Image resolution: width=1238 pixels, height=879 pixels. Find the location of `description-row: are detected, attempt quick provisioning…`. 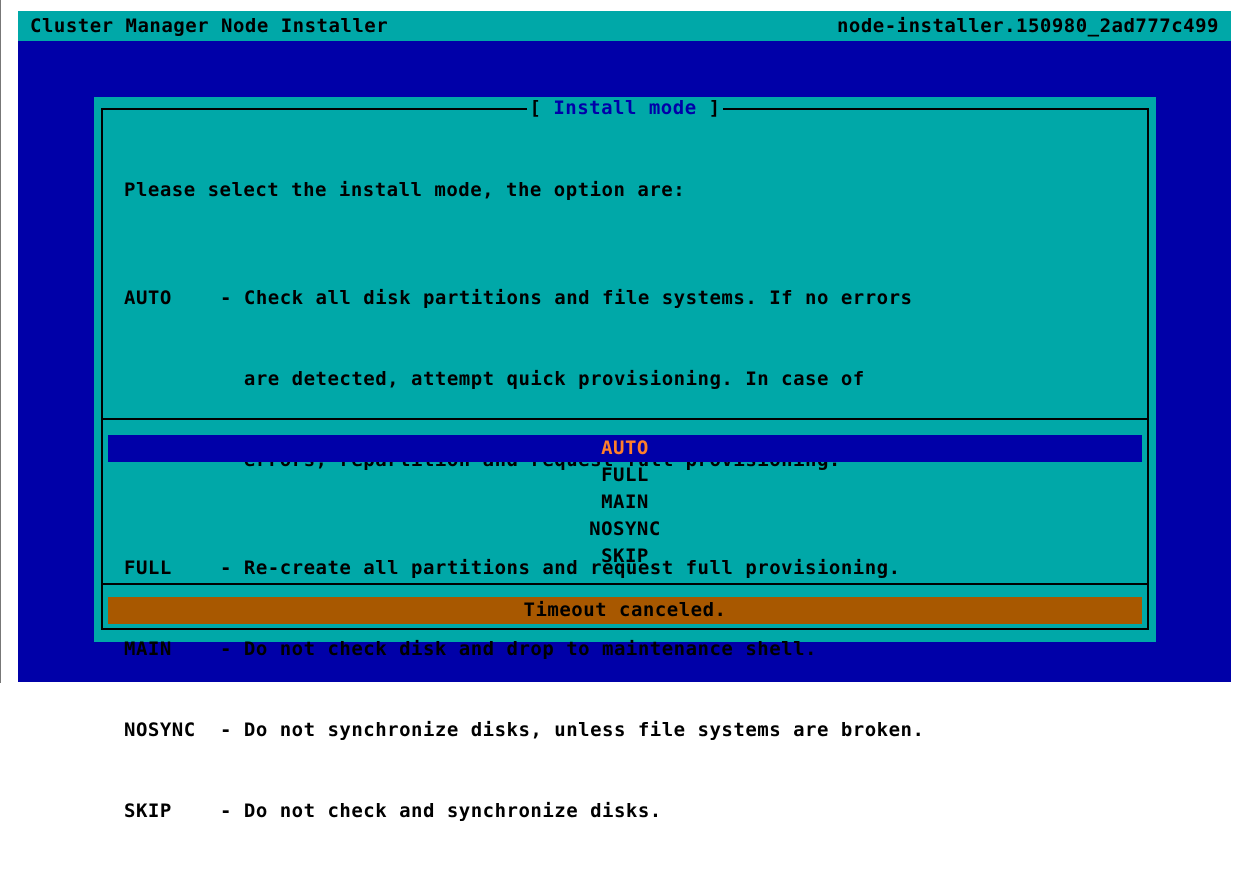

description-row: are detected, attempt quick provisioning… is located at coordinates (629, 379).